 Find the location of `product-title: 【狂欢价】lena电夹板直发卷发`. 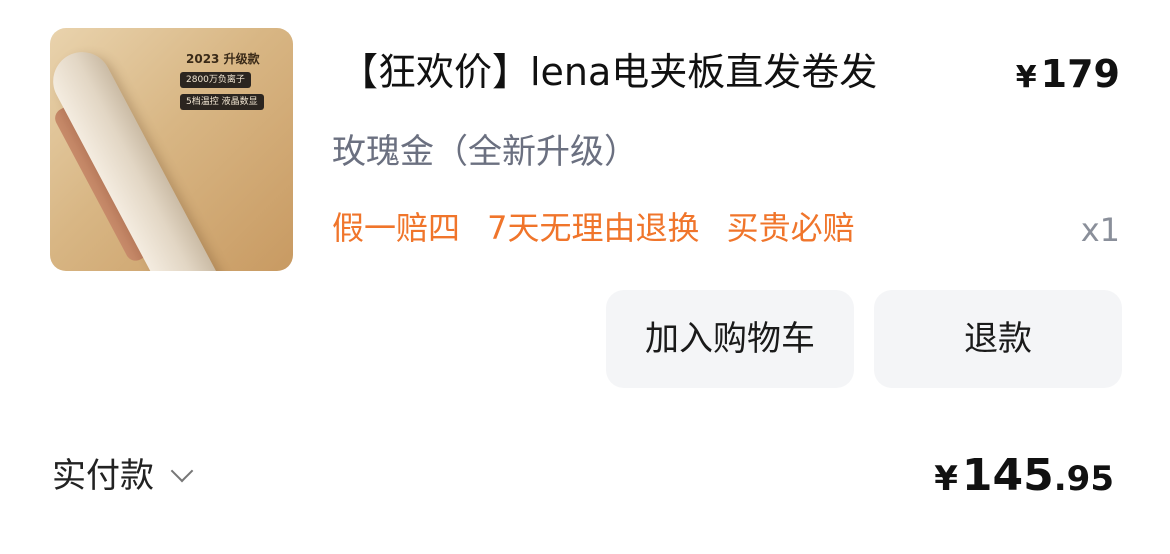

product-title: 【狂欢价】lena电夹板直发卷发 is located at coordinates (608, 72).